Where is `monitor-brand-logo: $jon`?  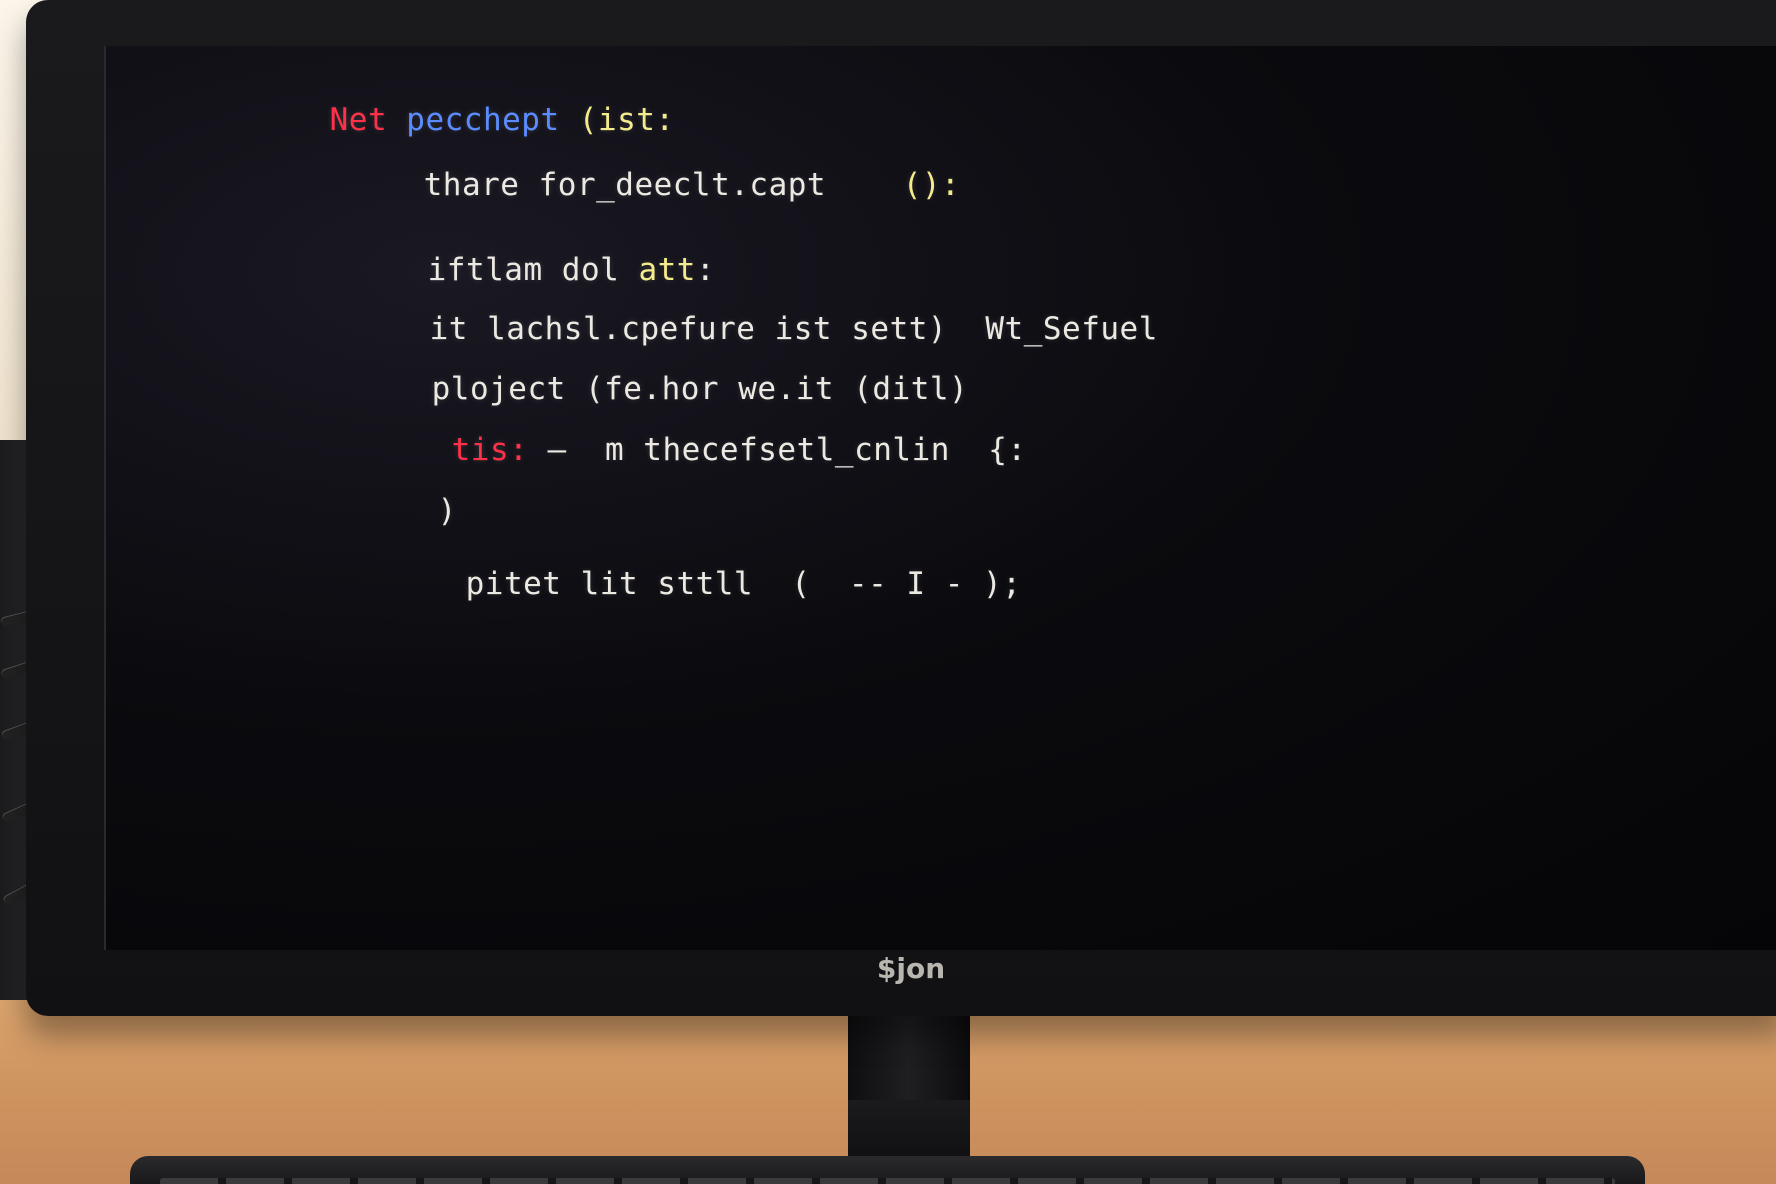
monitor-brand-logo: $jon is located at coordinates (911, 968).